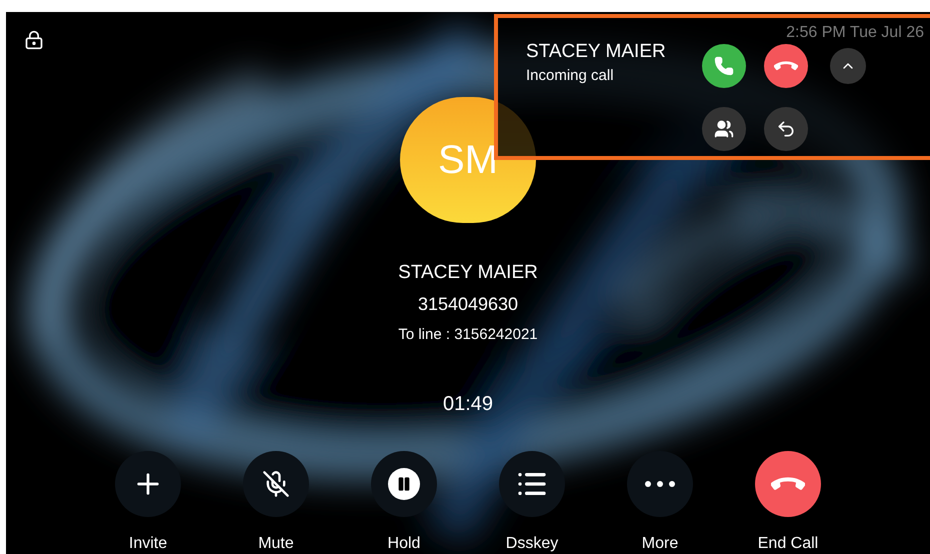 This screenshot has height=554, width=930. Describe the element at coordinates (468, 335) in the screenshot. I see `line-number: To line : 3156242021` at that location.